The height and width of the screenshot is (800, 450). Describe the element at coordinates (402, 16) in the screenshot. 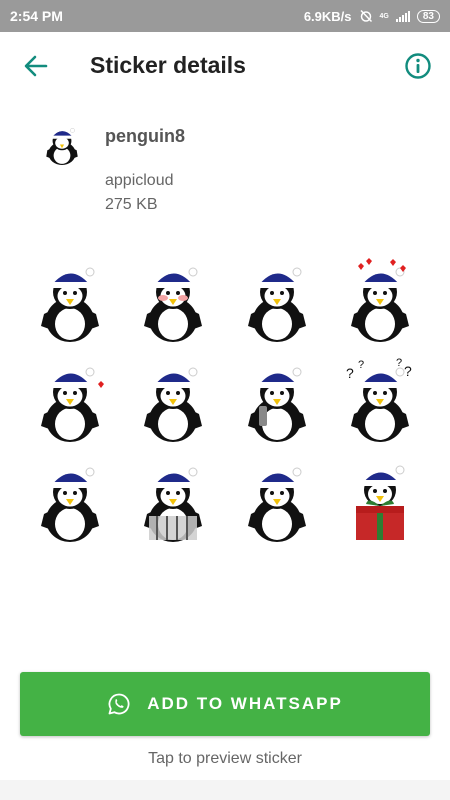

I see `signal-icon` at that location.